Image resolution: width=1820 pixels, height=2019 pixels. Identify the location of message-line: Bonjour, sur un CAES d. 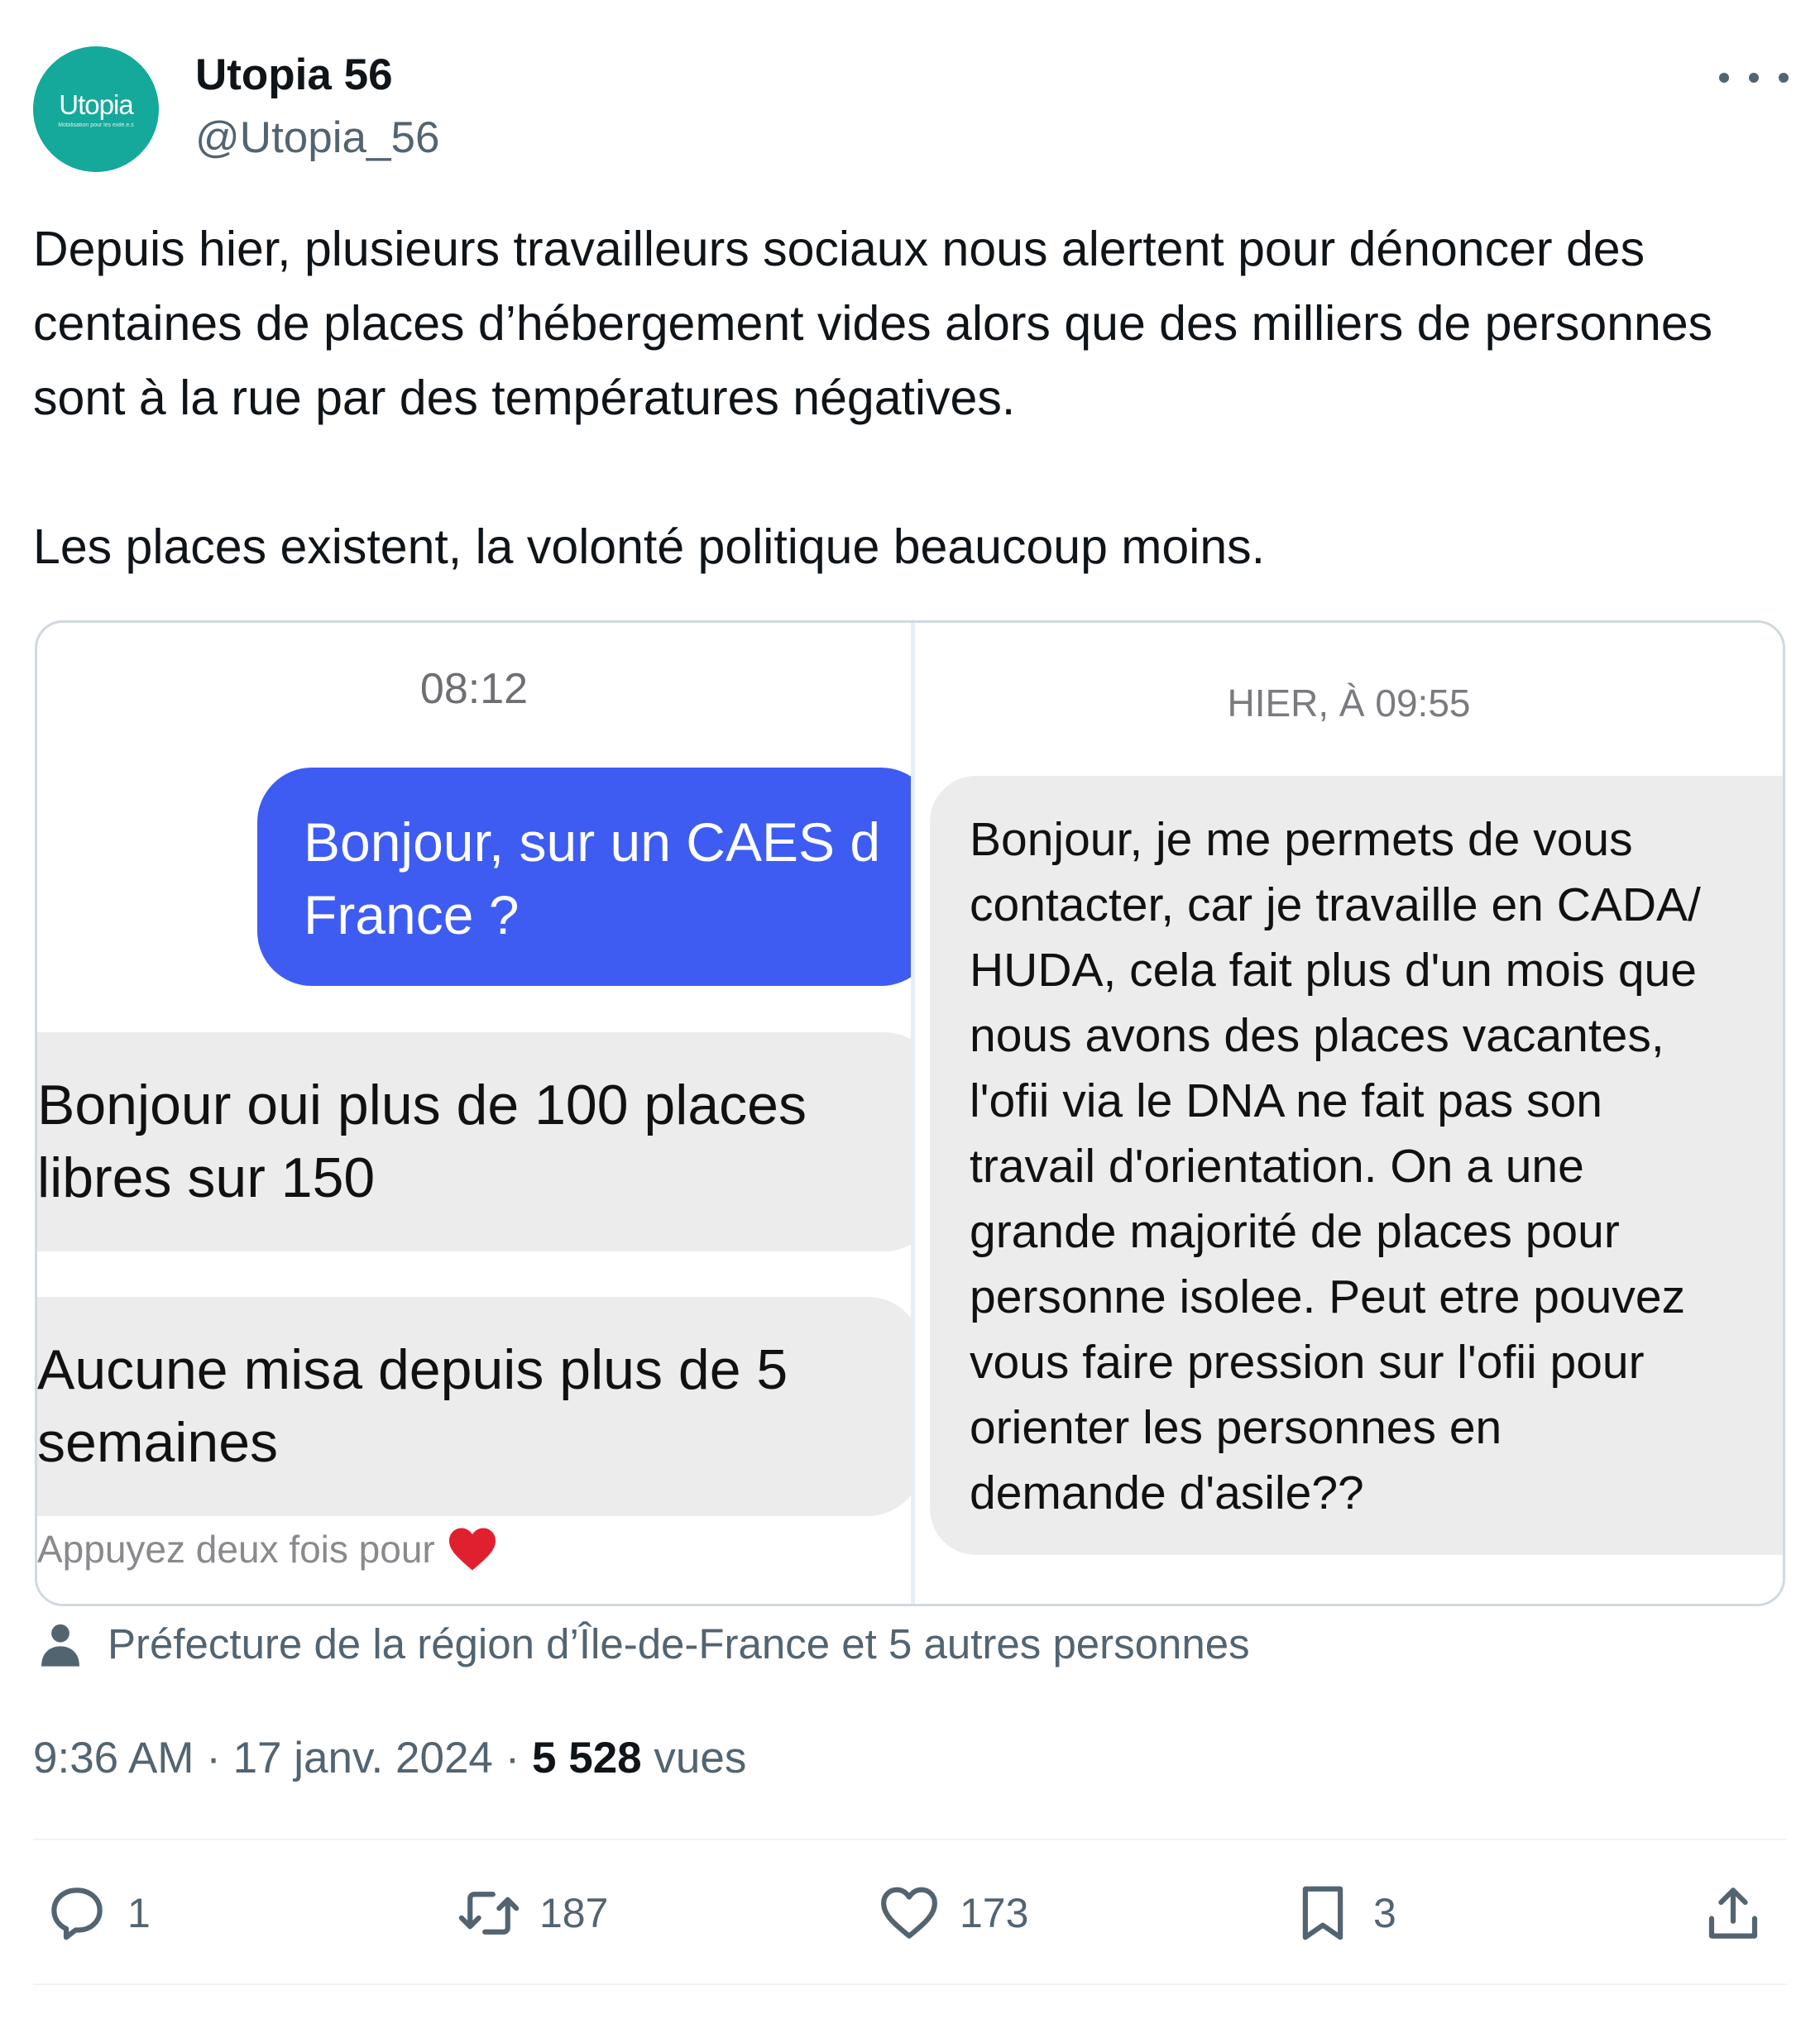
(592, 842).